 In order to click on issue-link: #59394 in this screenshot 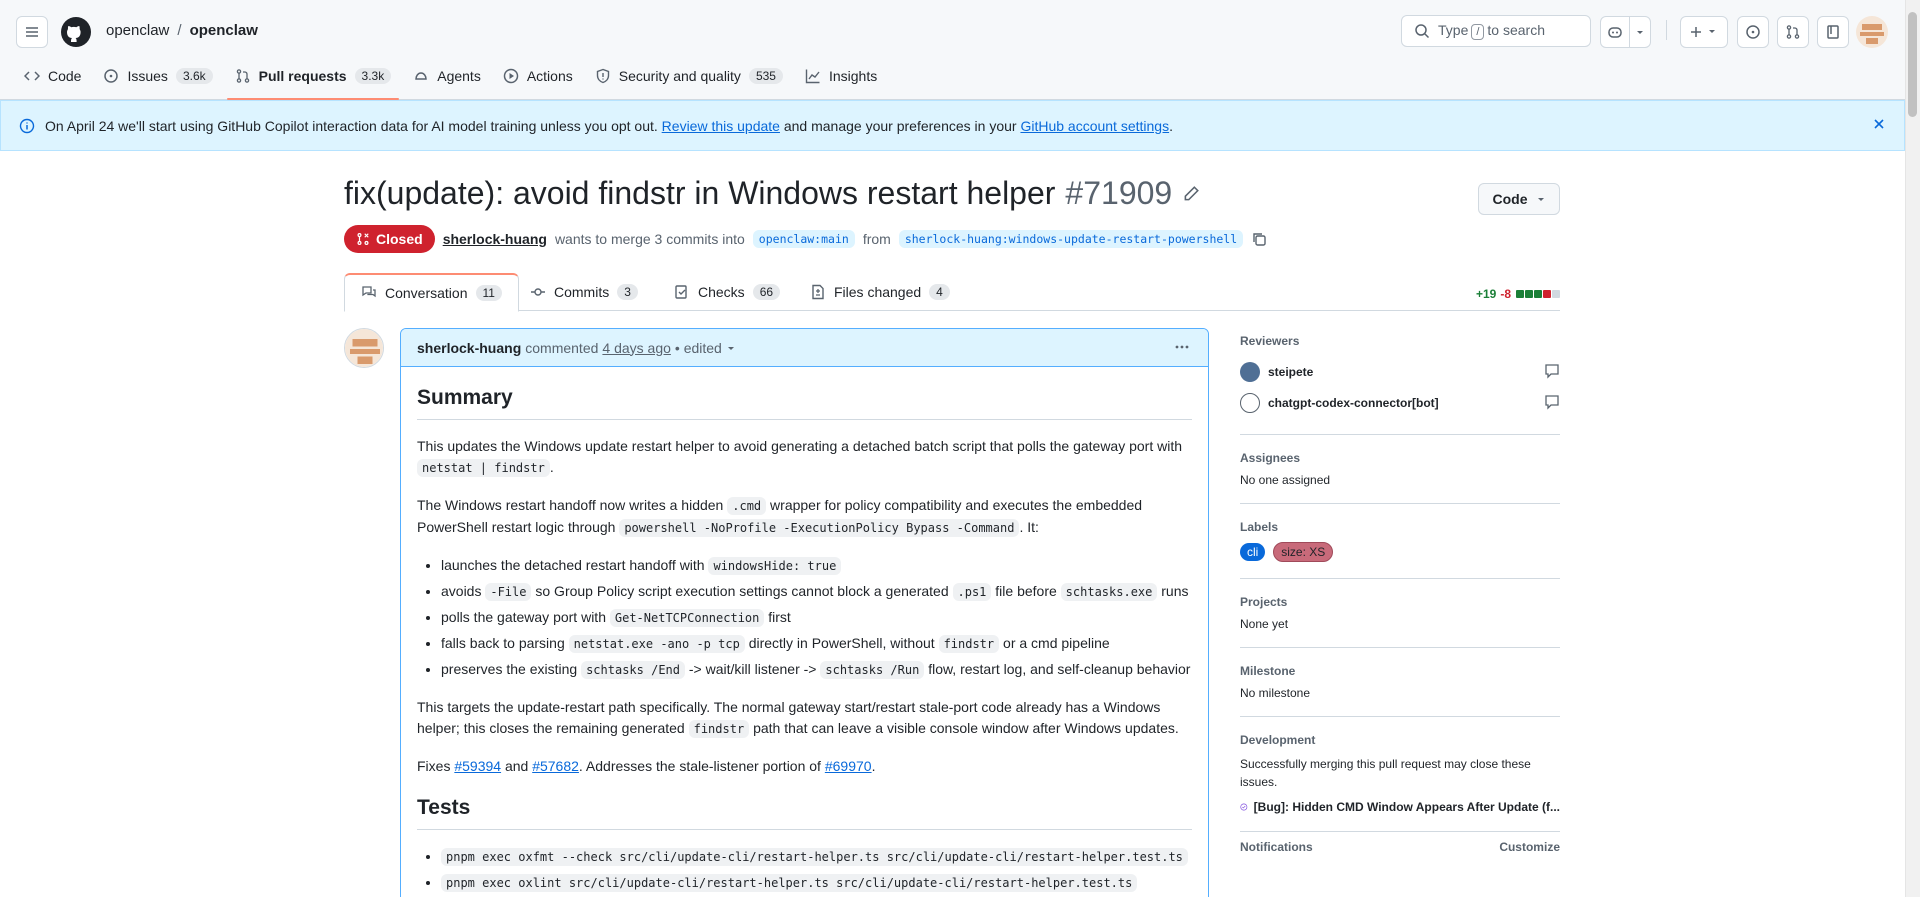, I will do `click(477, 766)`.